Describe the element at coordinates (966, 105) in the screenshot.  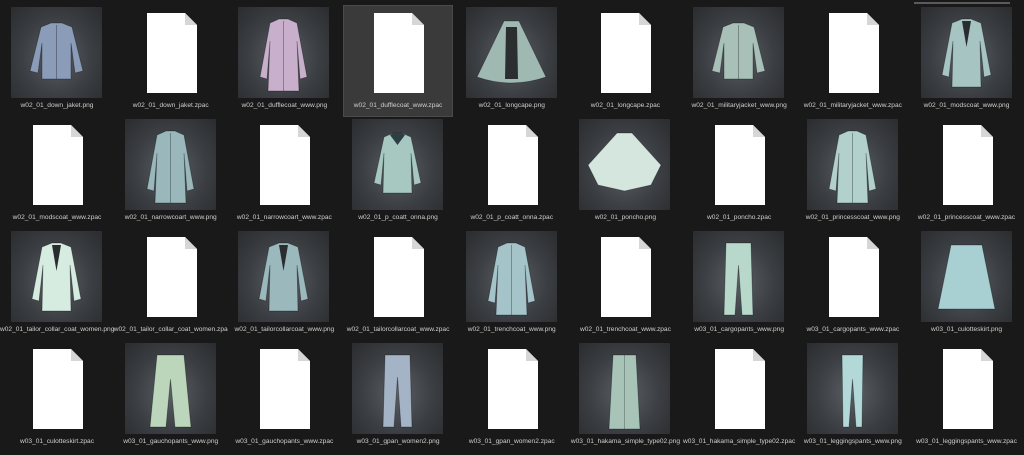
I see `file-name-label: w02_01_modscoat_www.png` at that location.